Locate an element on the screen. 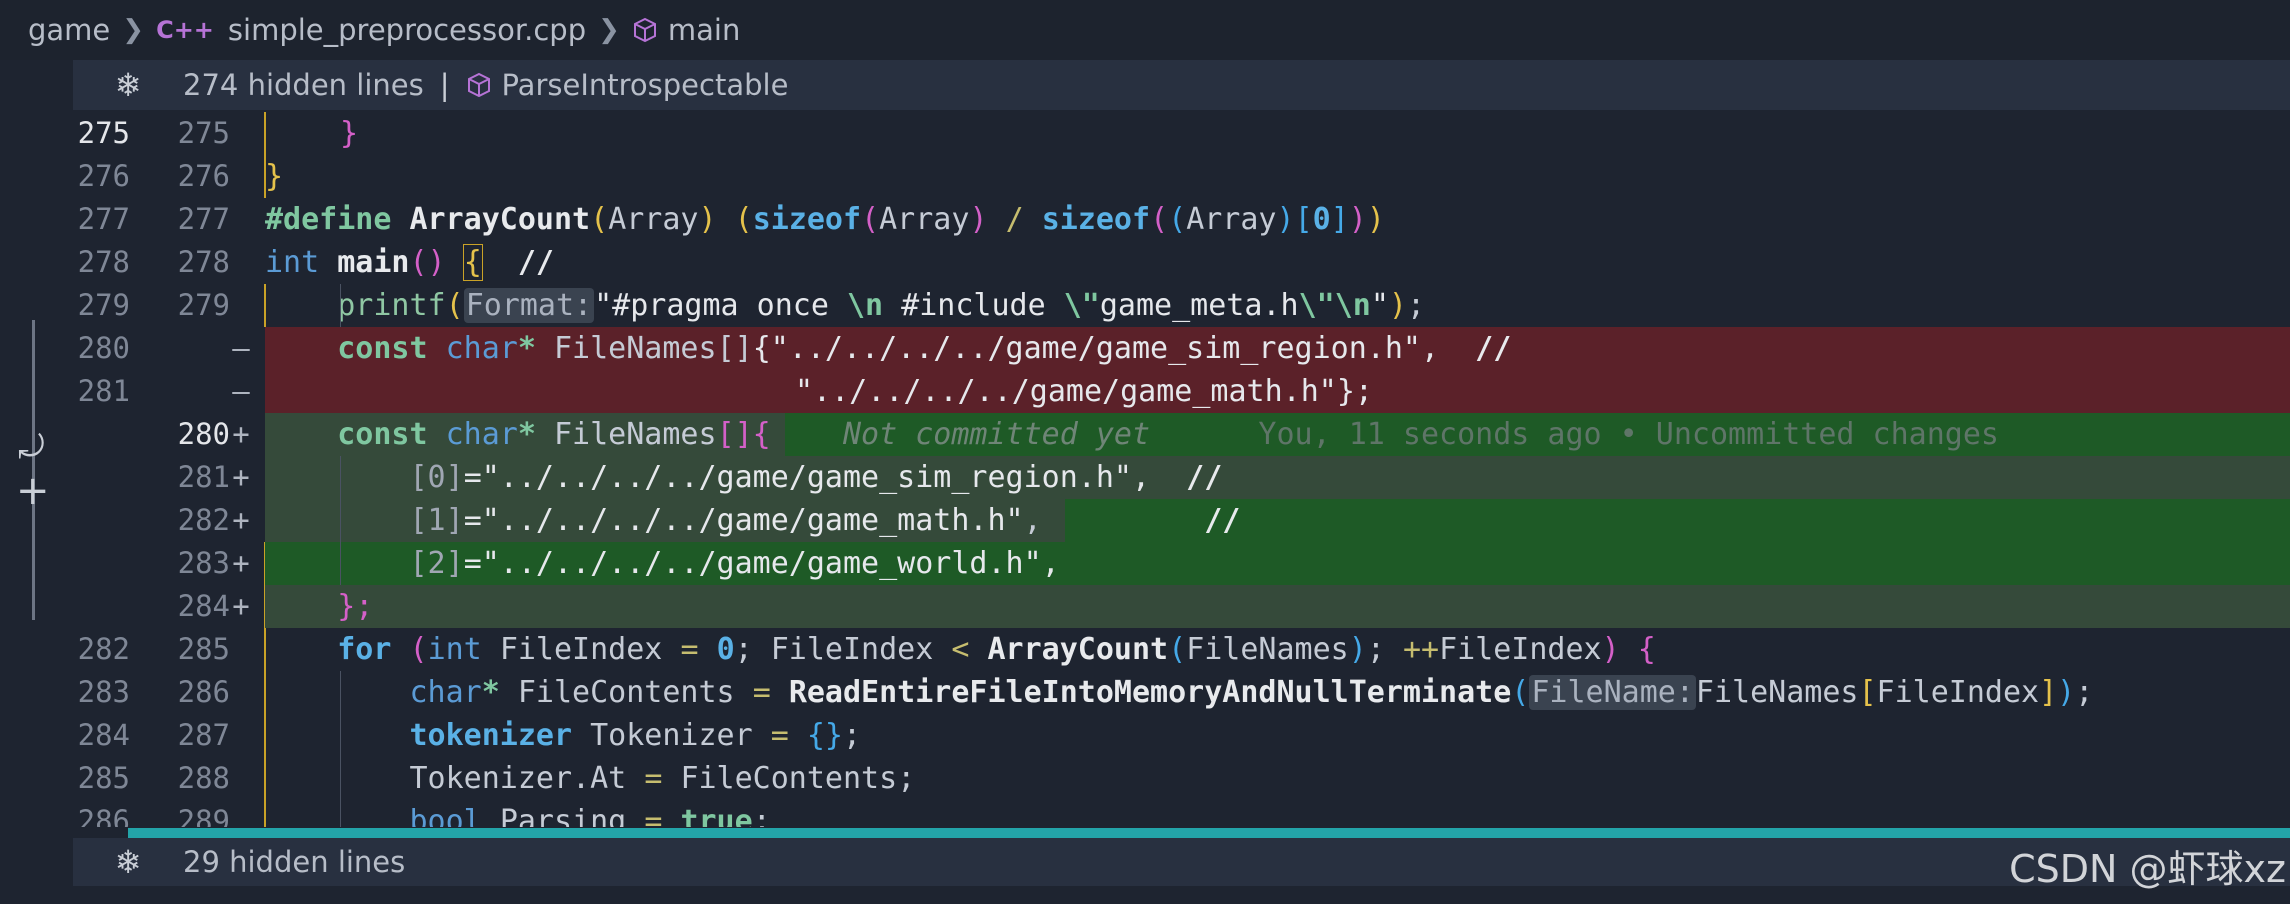 Image resolution: width=2290 pixels, height=904 pixels. fold-hidden-lines-top: ❄ 274 hidden lines | ParseIntrospectable is located at coordinates (1181, 85).